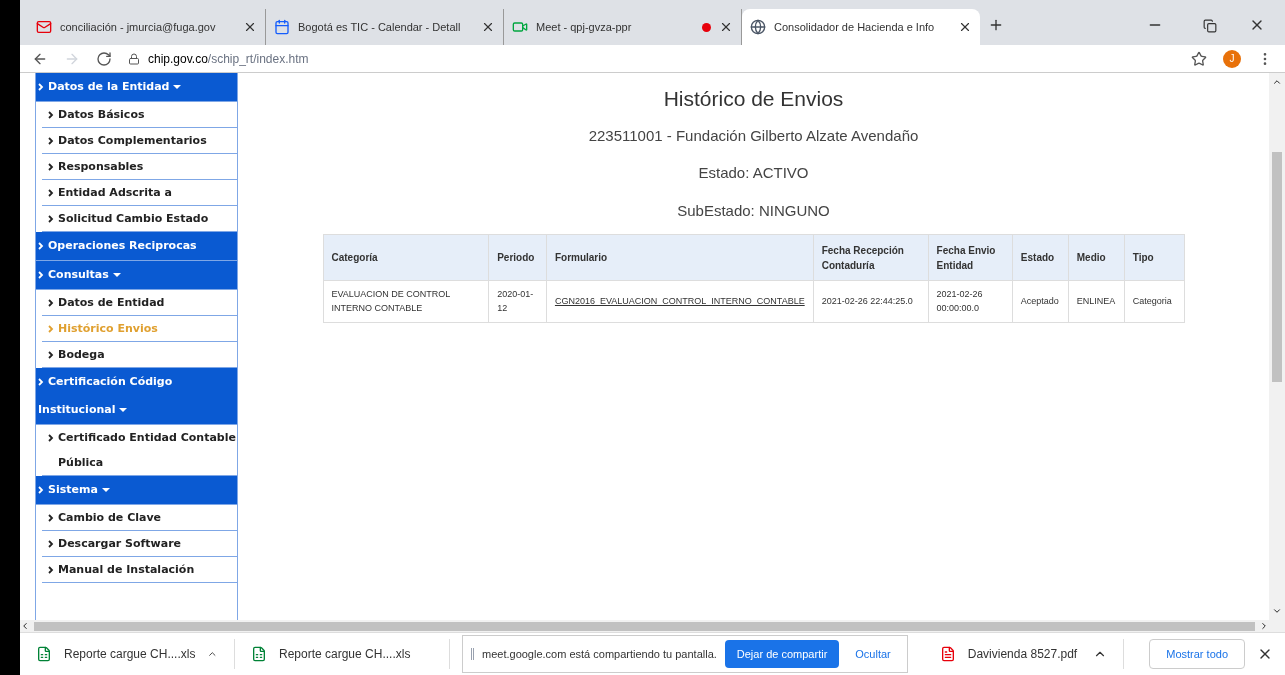 This screenshot has width=1285, height=675. I want to click on vertical-scrollbar, so click(1277, 346).